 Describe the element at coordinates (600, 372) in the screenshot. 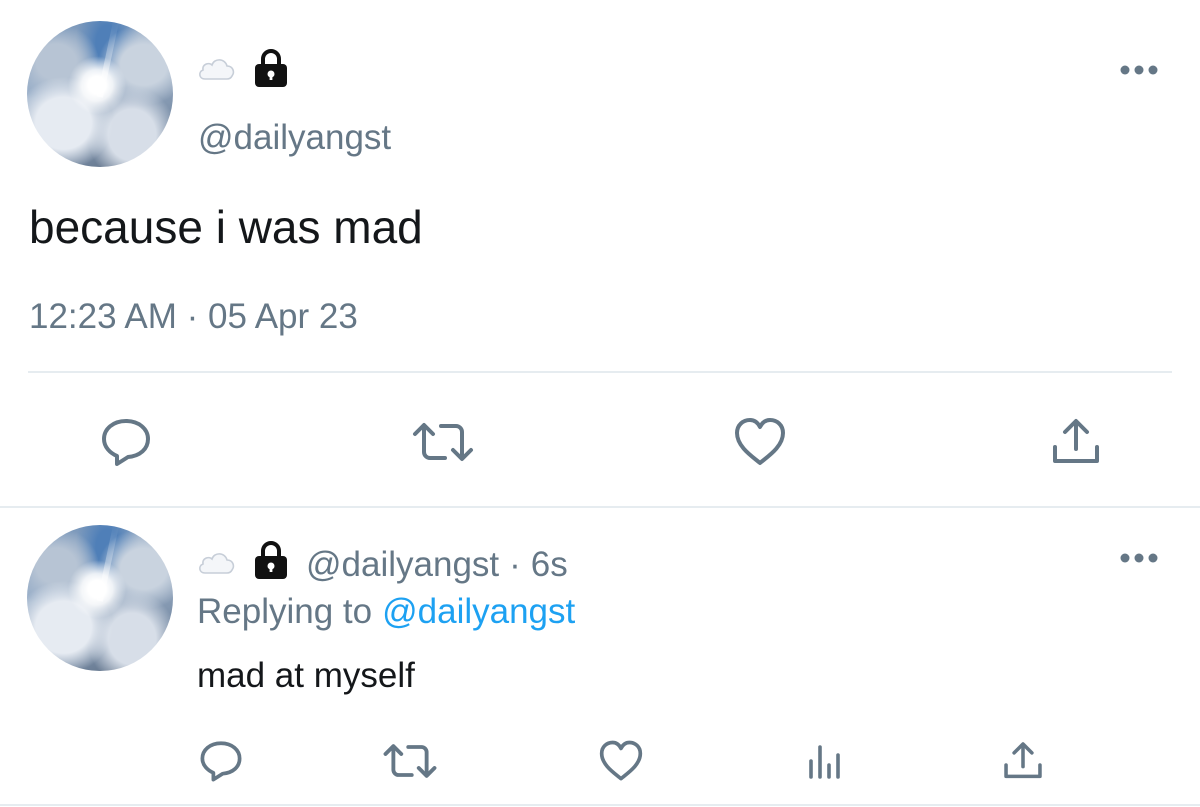

I see `divider` at that location.